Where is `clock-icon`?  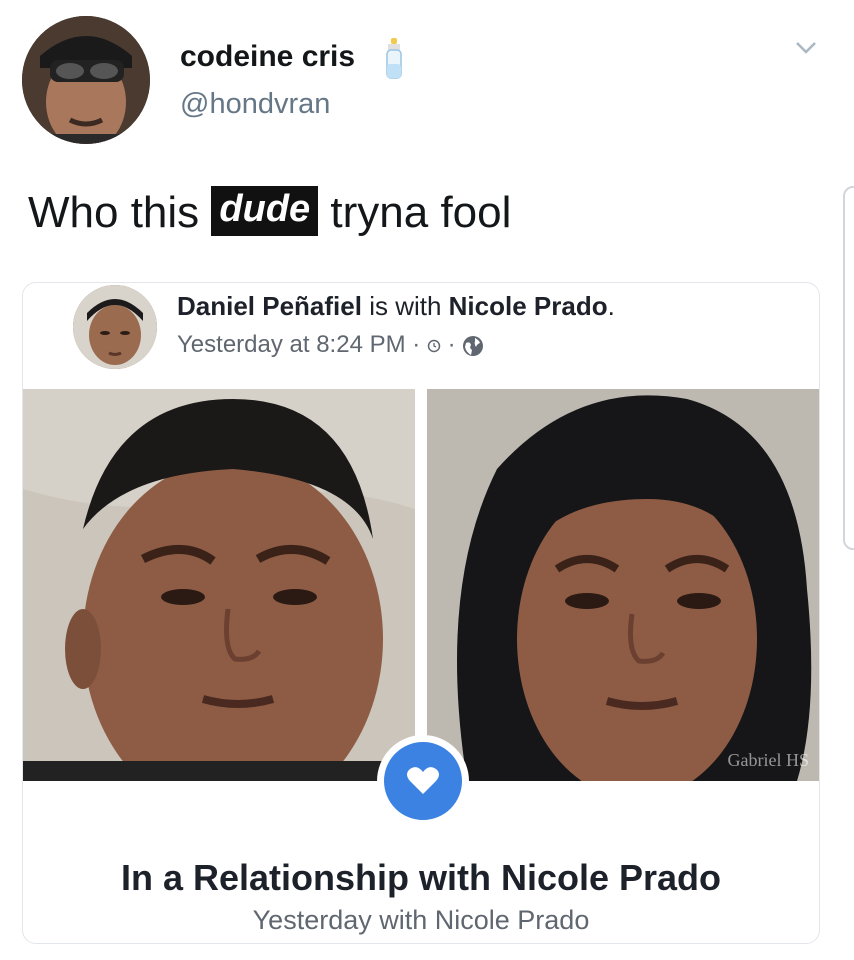
clock-icon is located at coordinates (434, 345).